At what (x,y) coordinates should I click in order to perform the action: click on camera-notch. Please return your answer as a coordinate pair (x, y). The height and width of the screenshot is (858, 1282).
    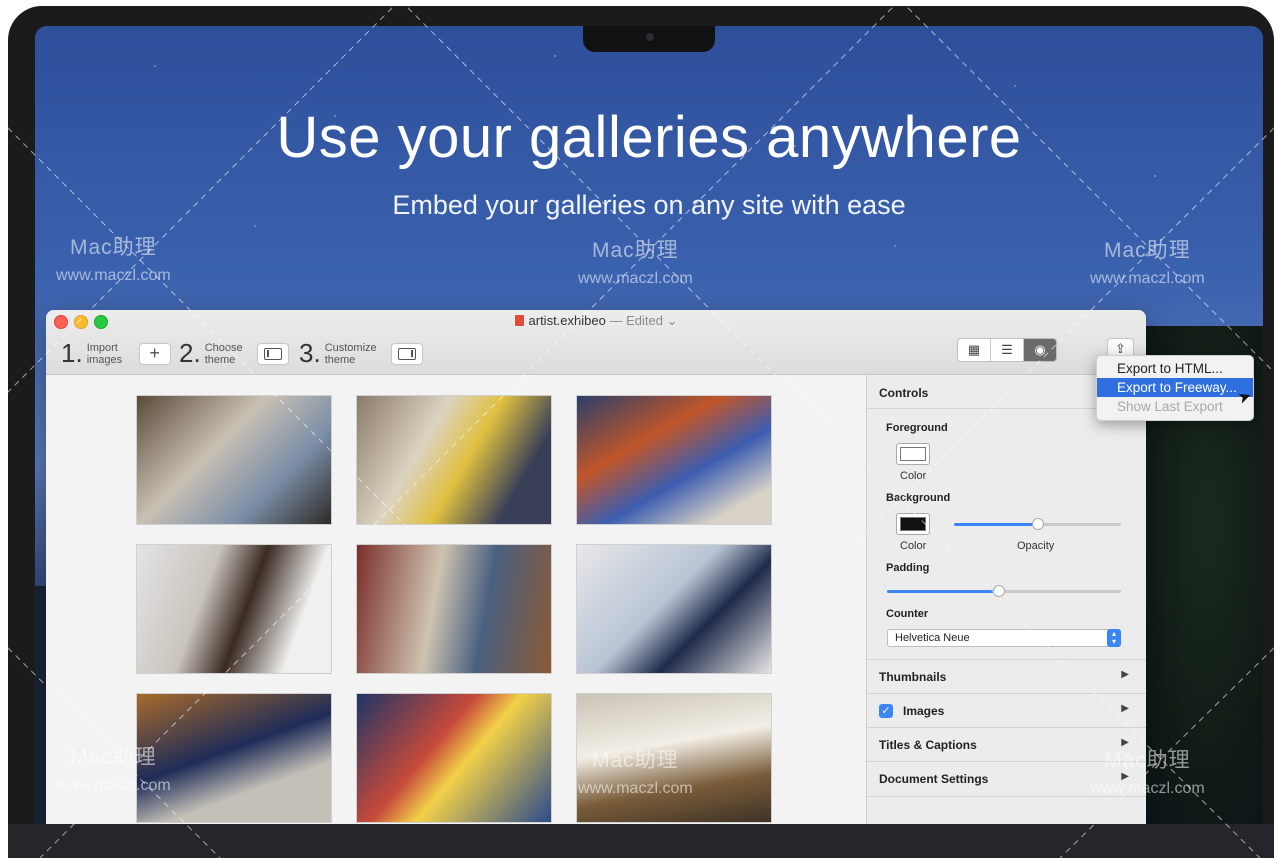
    Looking at the image, I should click on (649, 39).